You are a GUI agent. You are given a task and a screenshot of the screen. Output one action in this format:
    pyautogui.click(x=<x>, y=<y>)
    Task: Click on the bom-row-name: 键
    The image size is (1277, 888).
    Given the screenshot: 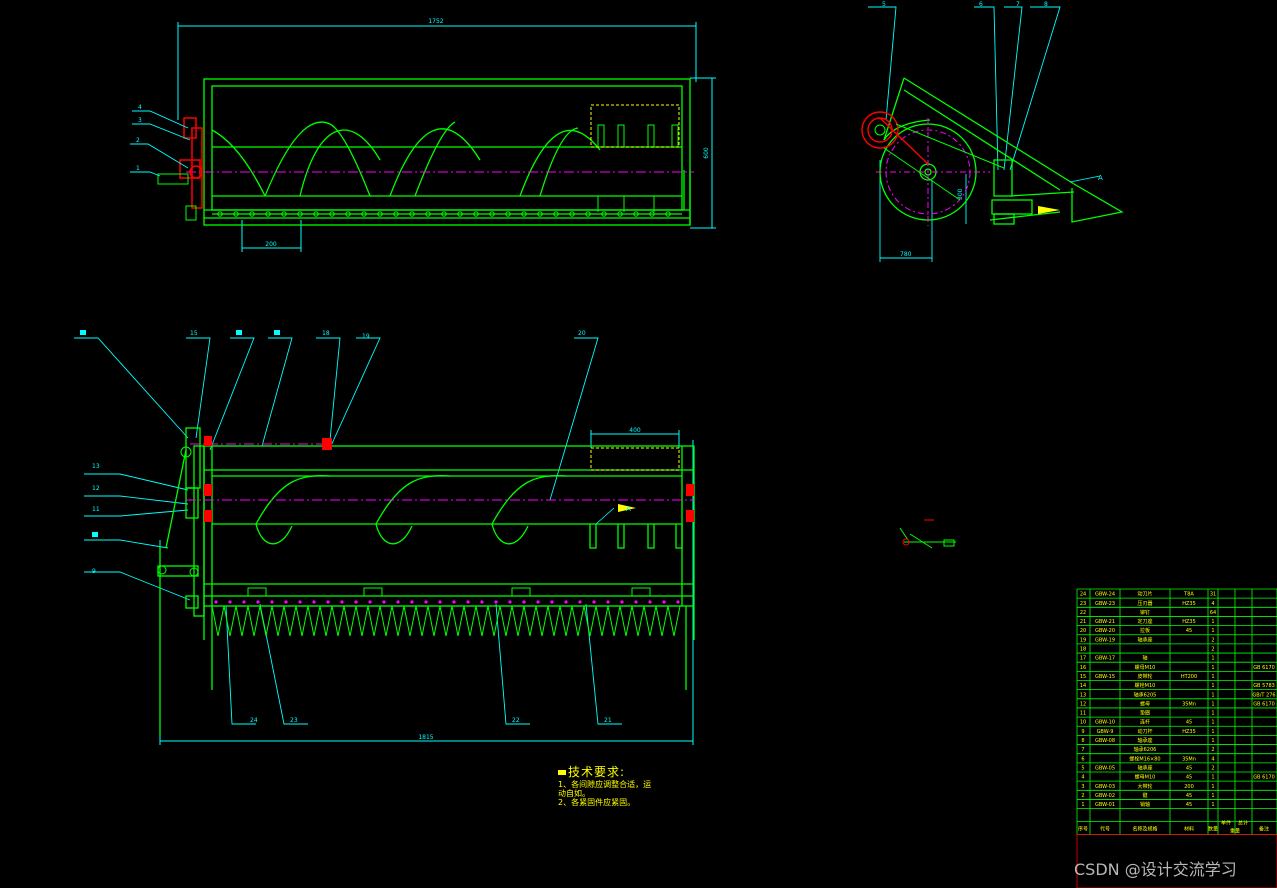 What is the action you would take?
    pyautogui.click(x=1144, y=795)
    